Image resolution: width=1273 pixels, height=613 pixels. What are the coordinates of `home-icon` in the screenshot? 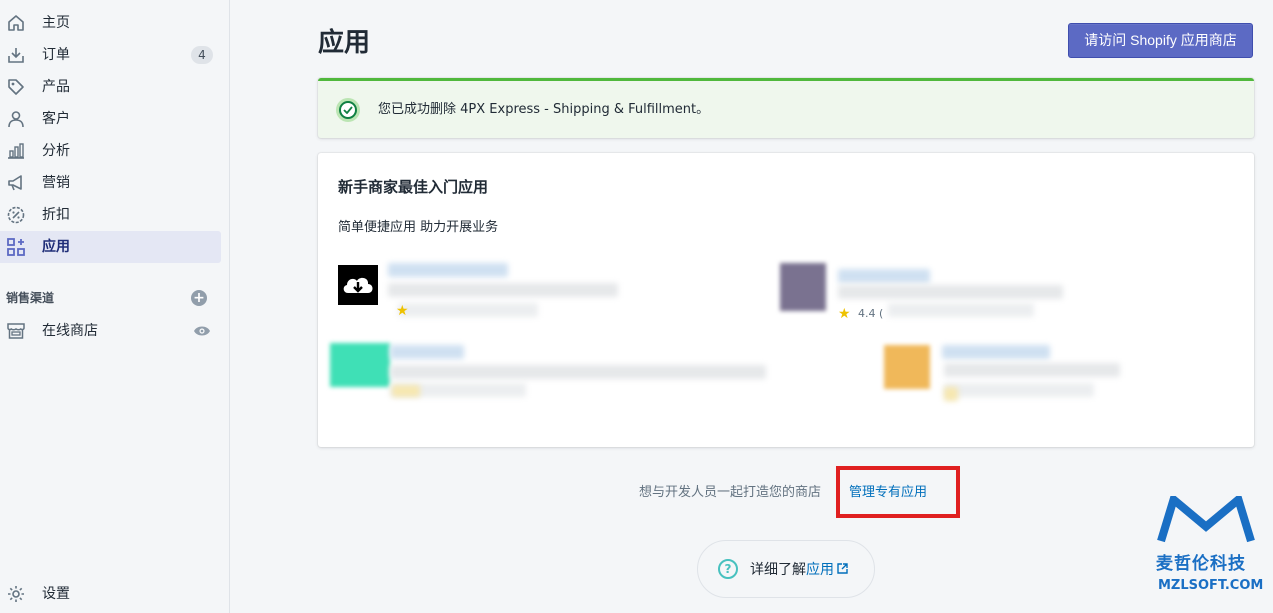 It's located at (16, 23).